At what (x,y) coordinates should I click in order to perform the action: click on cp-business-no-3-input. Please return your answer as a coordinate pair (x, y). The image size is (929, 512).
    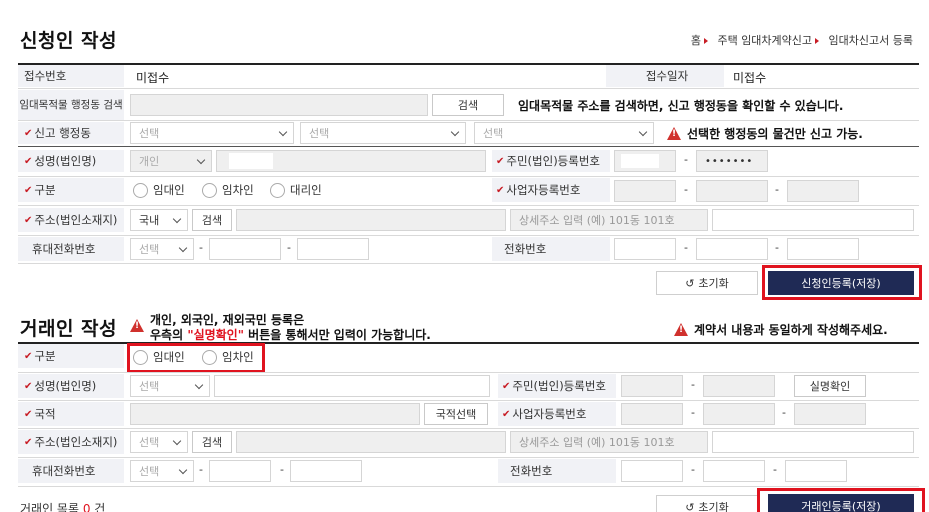
    Looking at the image, I should click on (830, 414).